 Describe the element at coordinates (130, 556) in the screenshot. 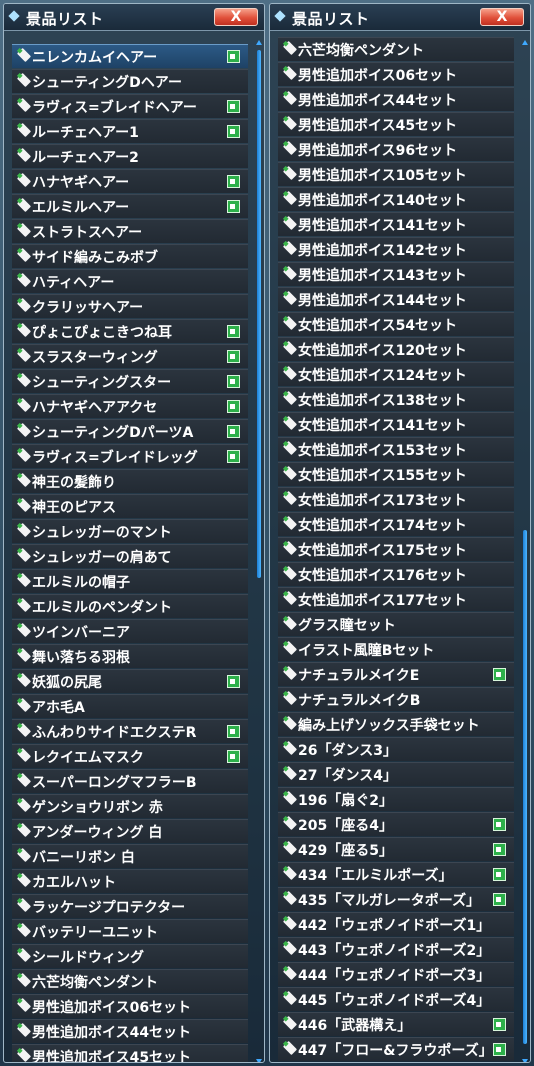

I see `list-item: シュレッガーの肩あて` at that location.